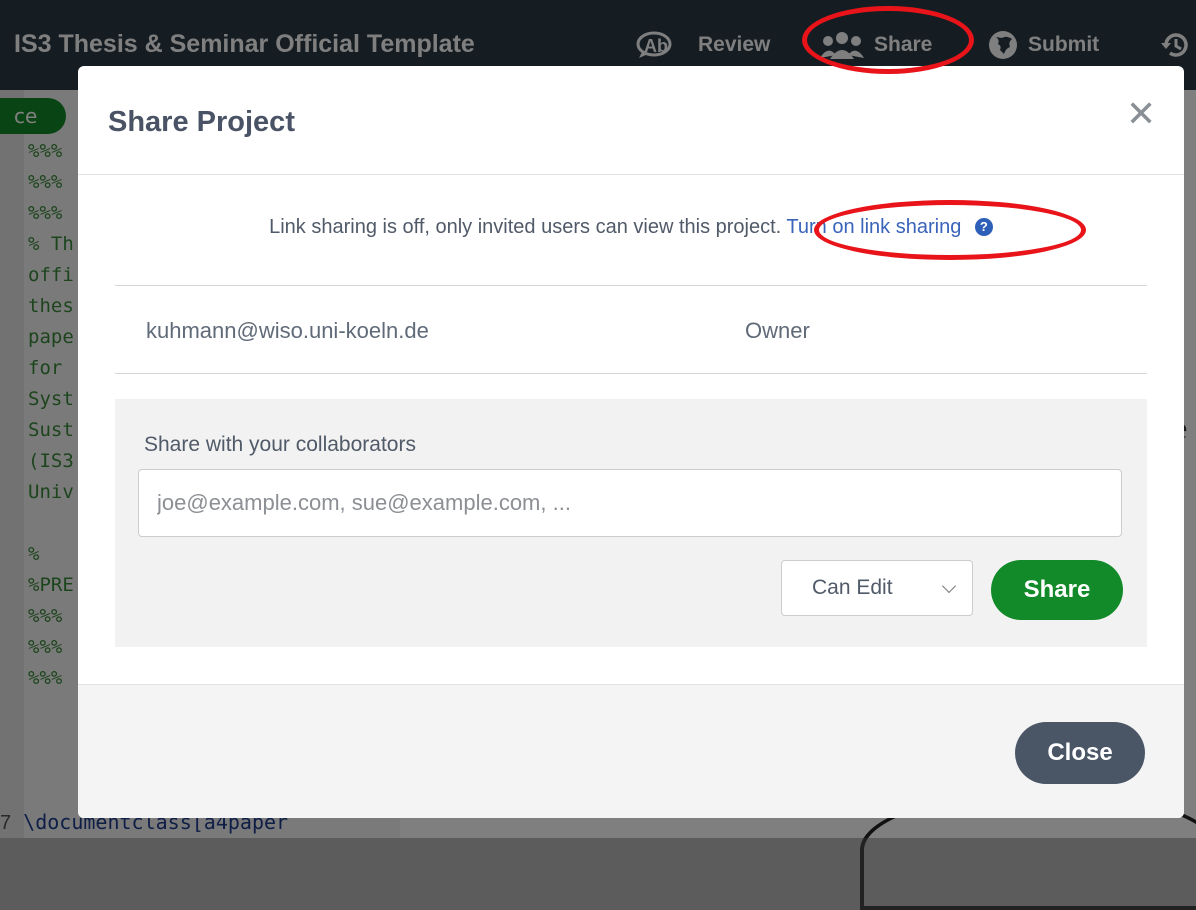  Describe the element at coordinates (1141, 114) in the screenshot. I see `close-icon: ✕` at that location.